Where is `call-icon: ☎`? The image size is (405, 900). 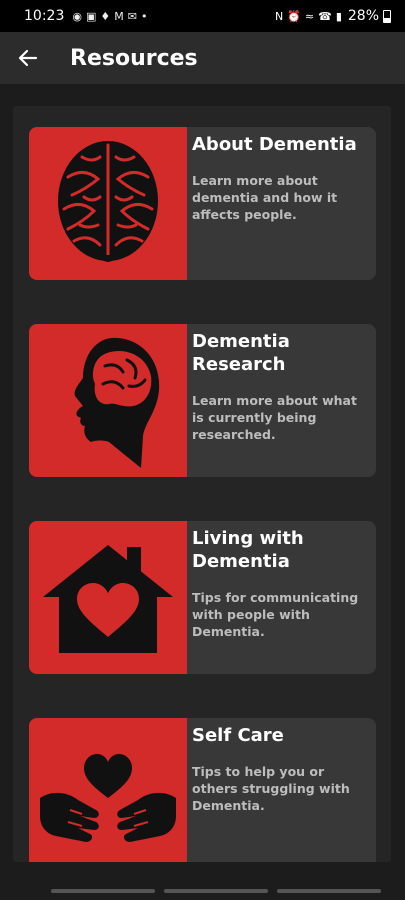 call-icon: ☎ is located at coordinates (325, 16).